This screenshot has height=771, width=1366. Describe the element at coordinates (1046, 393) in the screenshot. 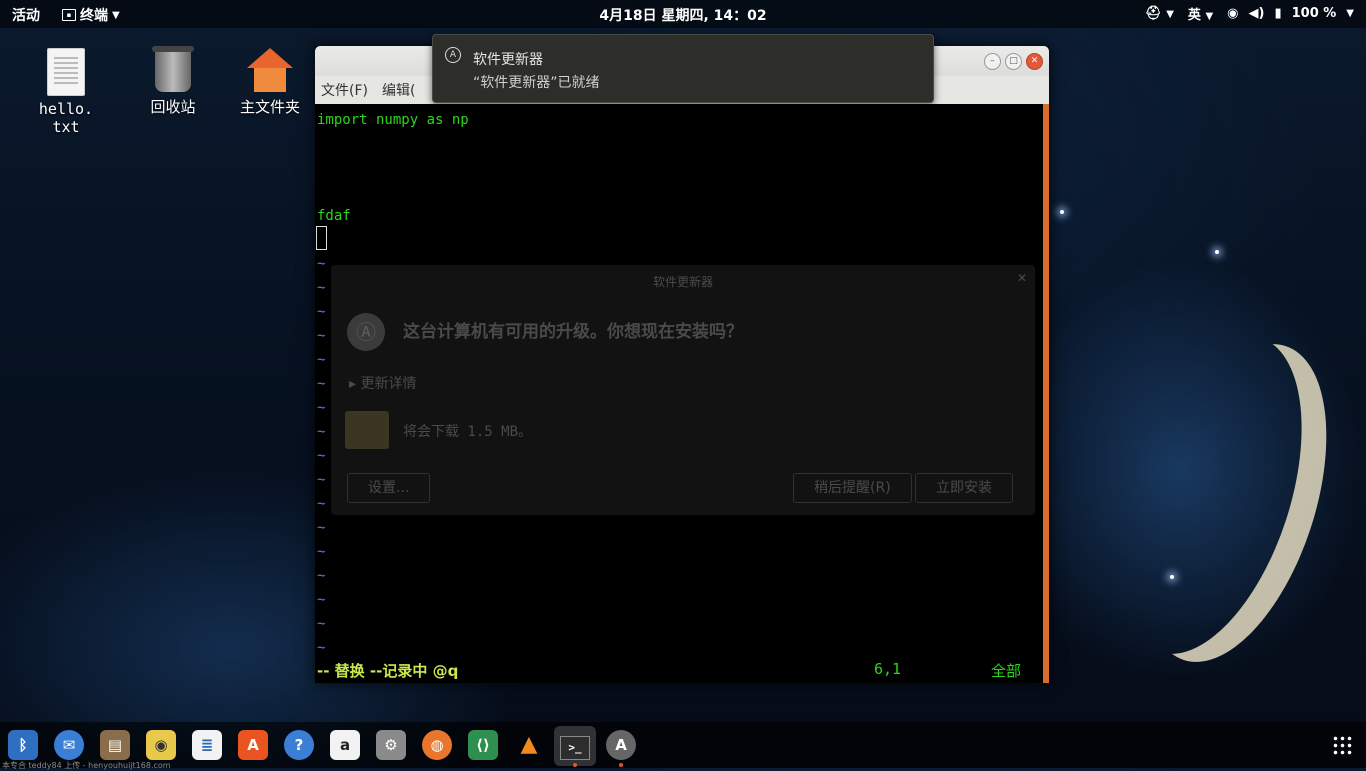

I see `terminal-scrollbar` at that location.